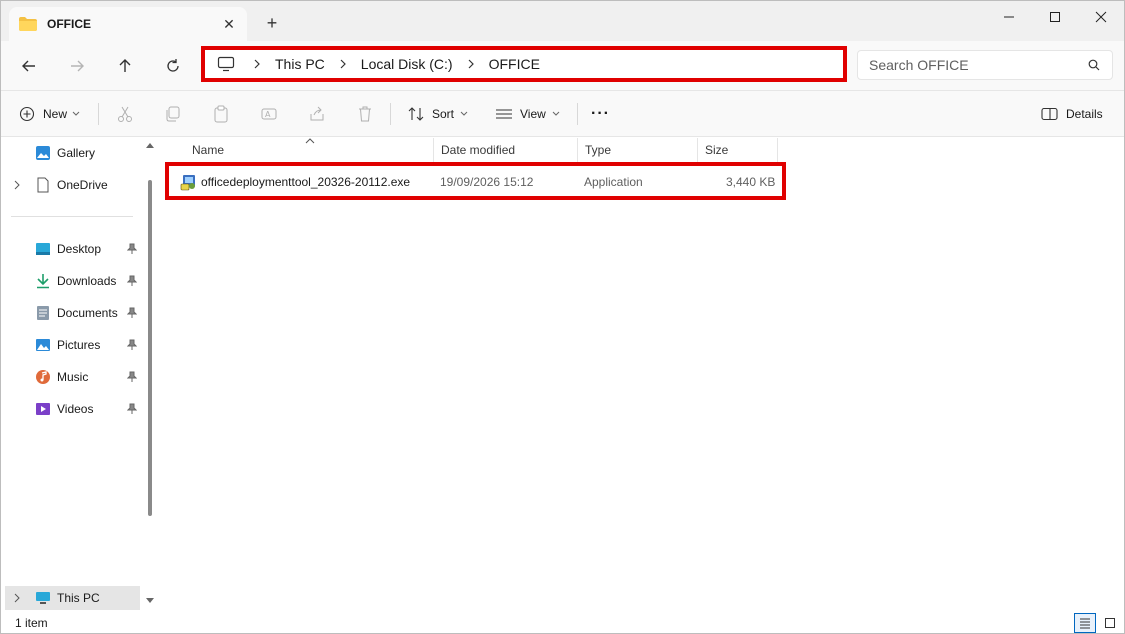 The height and width of the screenshot is (634, 1125). I want to click on view-label: View, so click(533, 114).